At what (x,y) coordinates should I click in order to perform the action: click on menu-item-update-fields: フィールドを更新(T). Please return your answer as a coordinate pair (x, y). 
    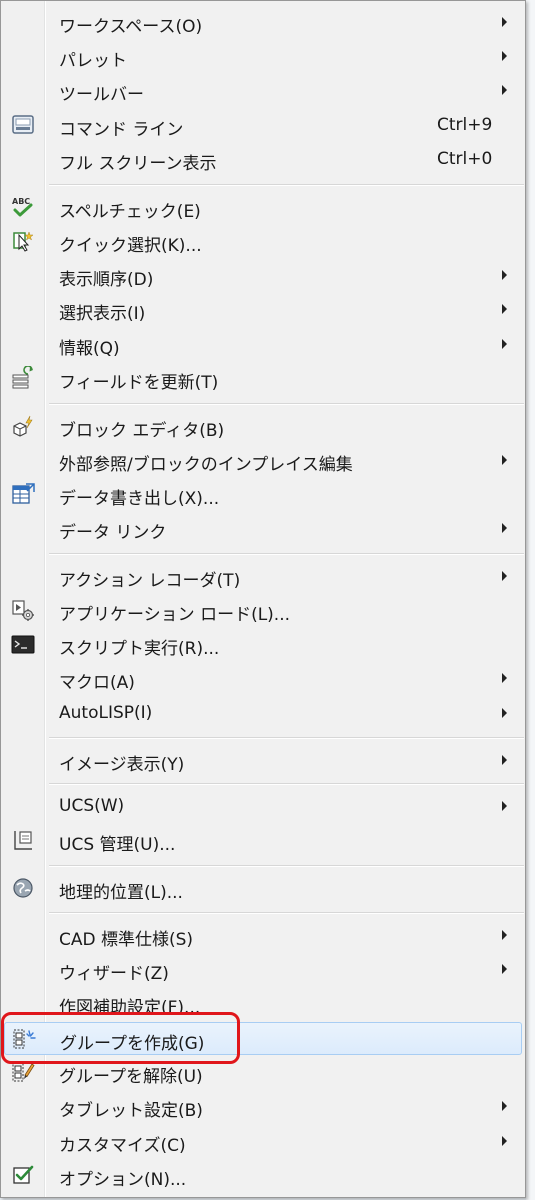
    Looking at the image, I should click on (263, 378).